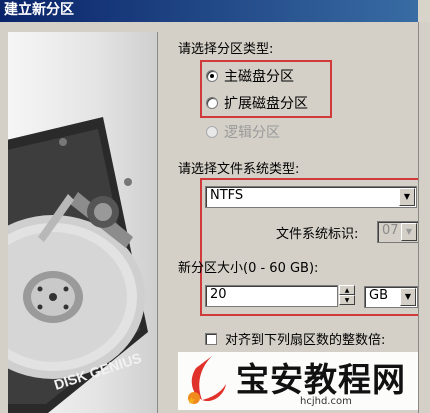 This screenshot has width=430, height=413. I want to click on radio-logical-dot, so click(212, 132).